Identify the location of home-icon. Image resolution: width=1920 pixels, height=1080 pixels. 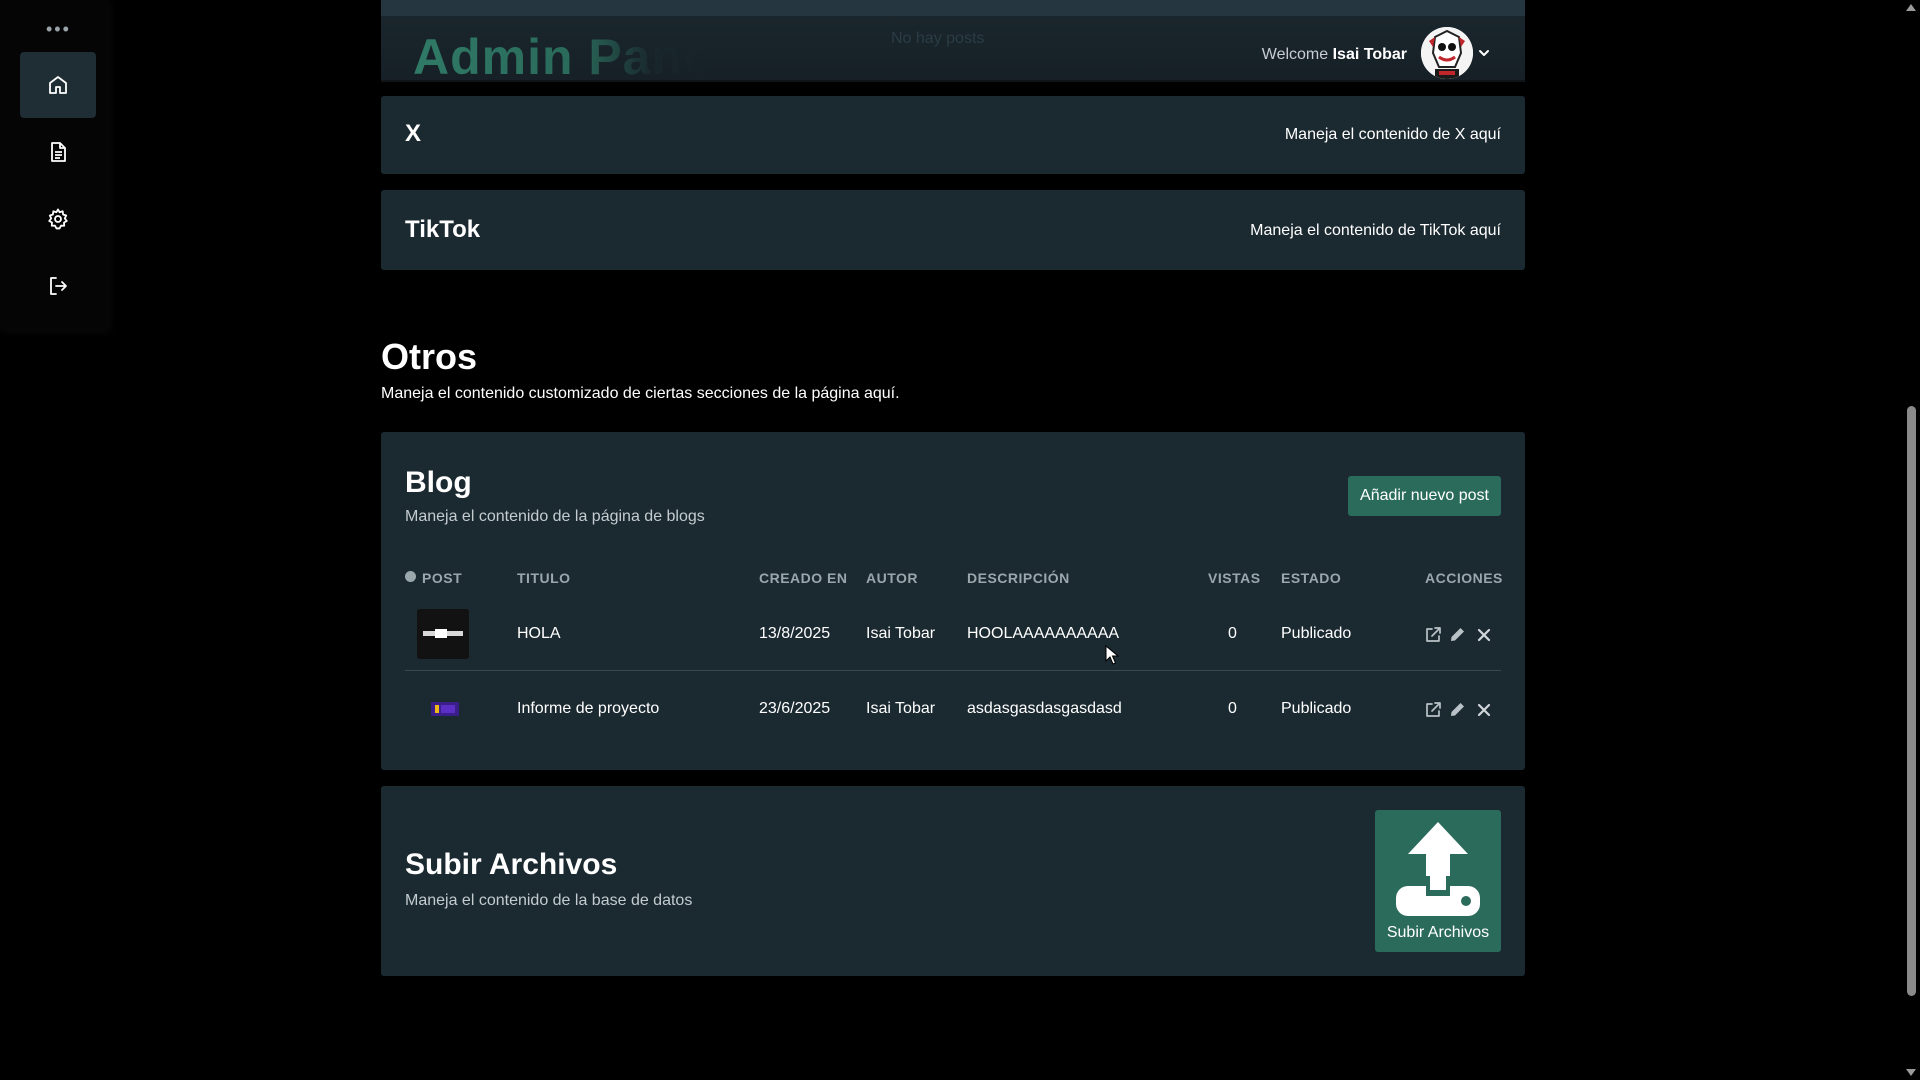
(58, 85).